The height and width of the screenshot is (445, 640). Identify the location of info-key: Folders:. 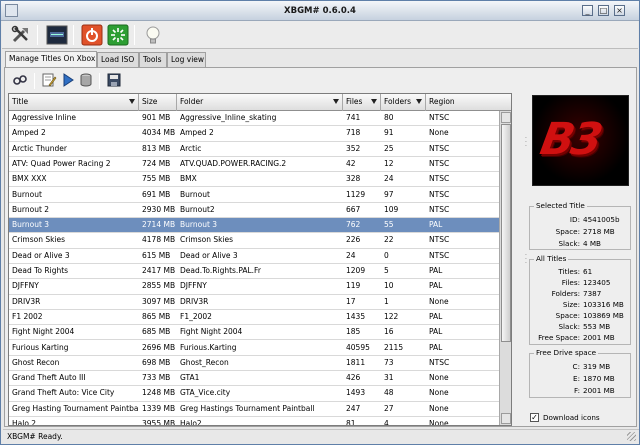
(565, 293).